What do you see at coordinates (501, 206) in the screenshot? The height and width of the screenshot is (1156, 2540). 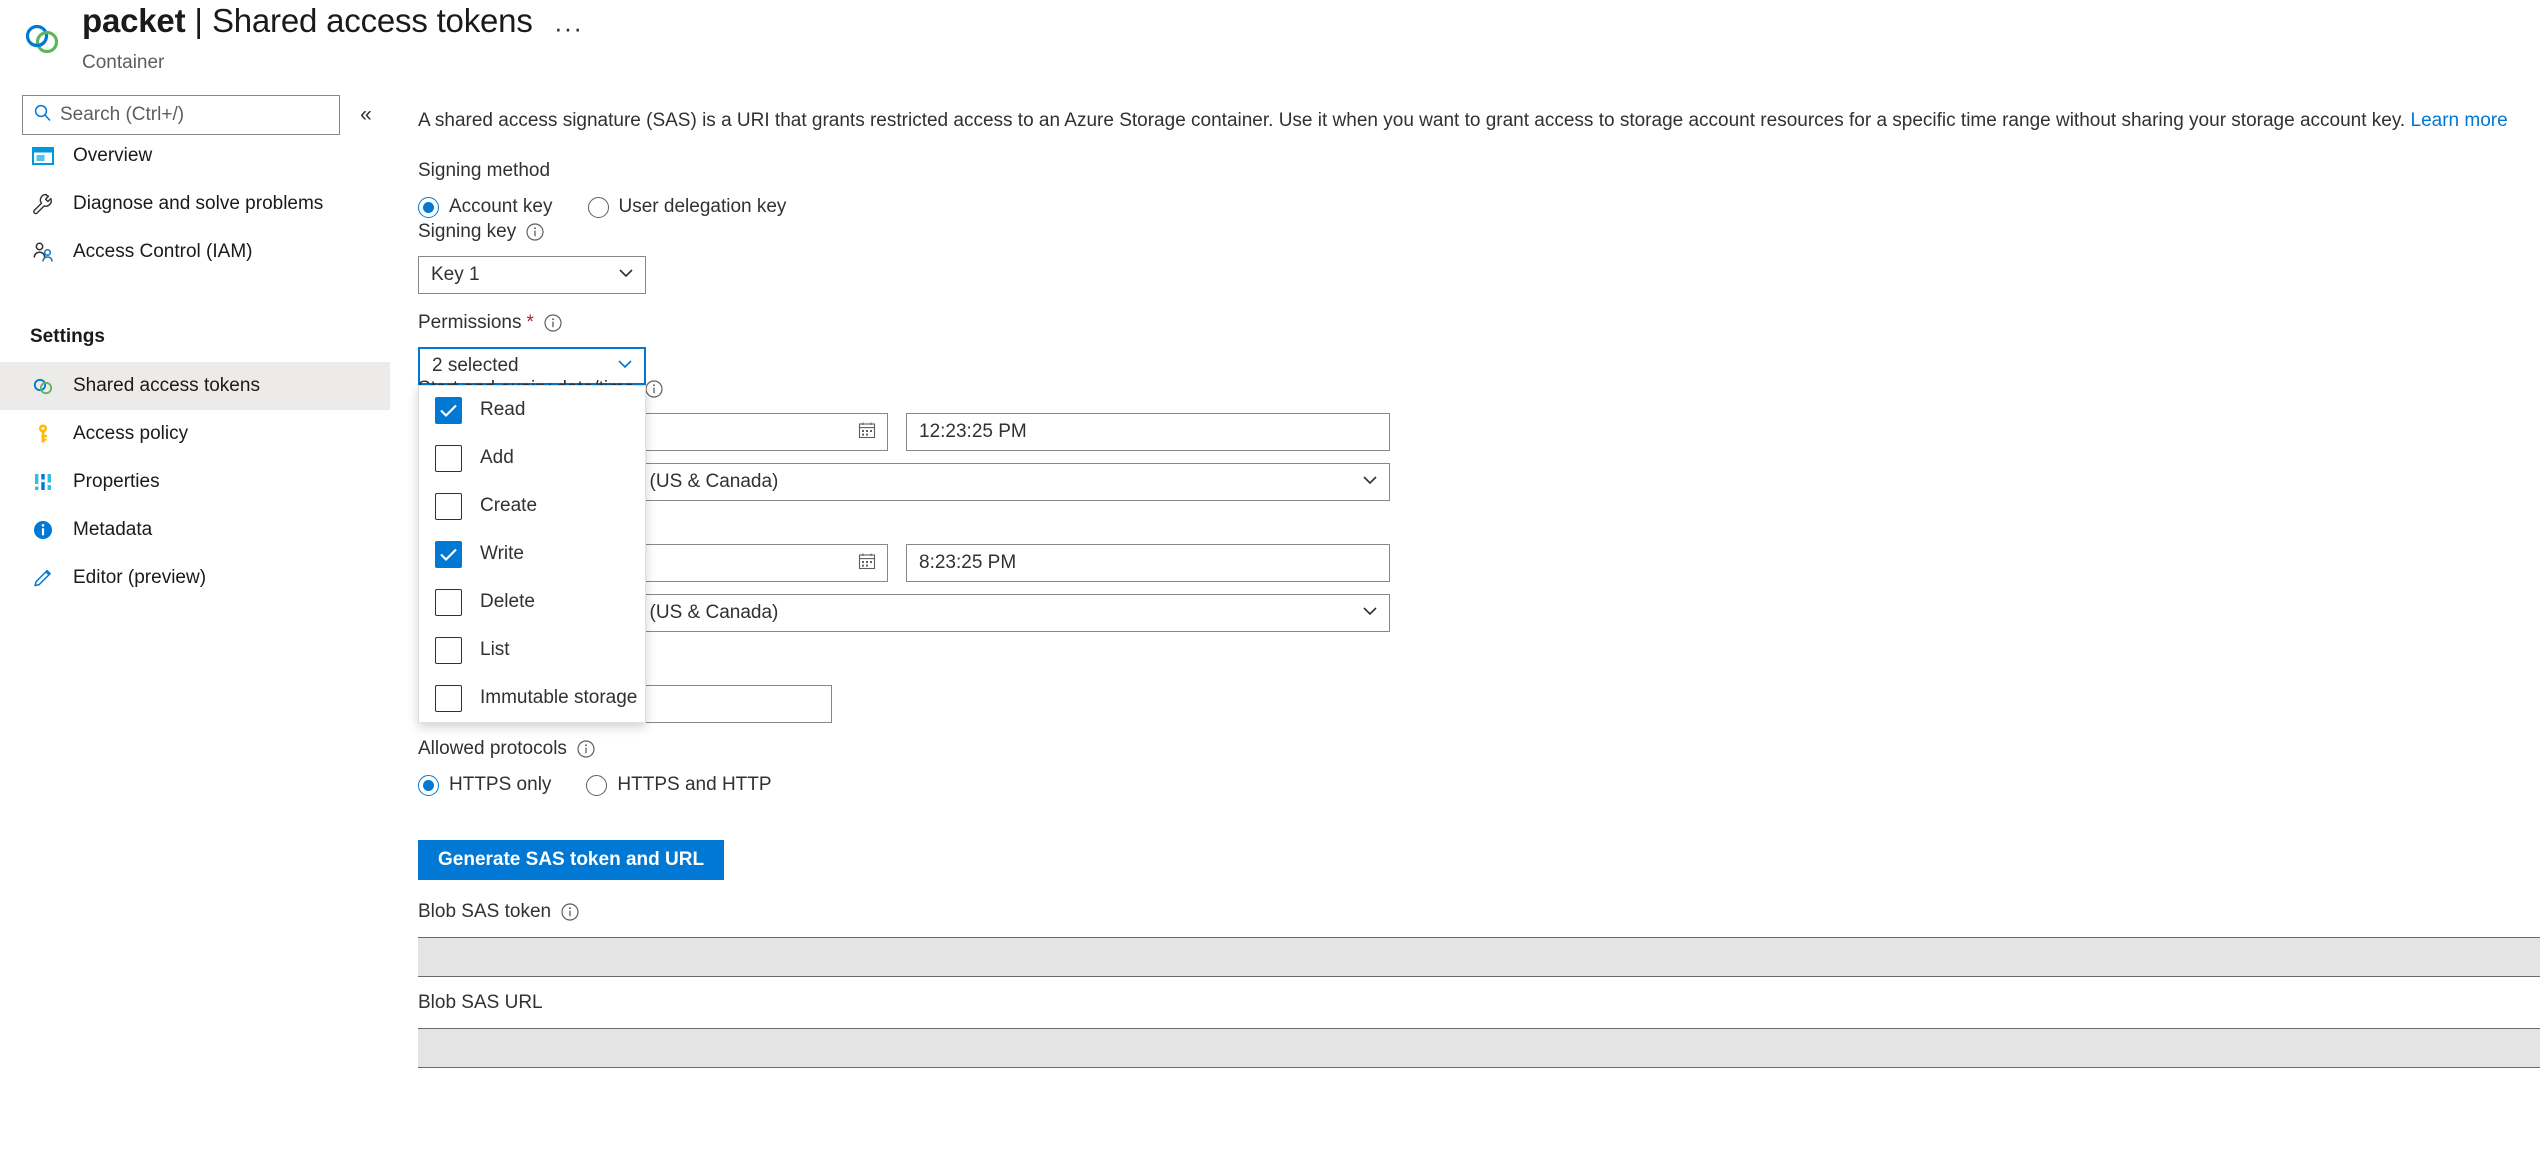 I see `radio-label: Account key` at bounding box center [501, 206].